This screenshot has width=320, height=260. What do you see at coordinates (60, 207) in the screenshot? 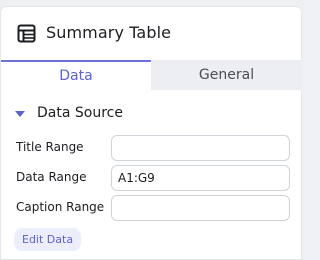
I see `caption-range-label: Caption Range` at bounding box center [60, 207].